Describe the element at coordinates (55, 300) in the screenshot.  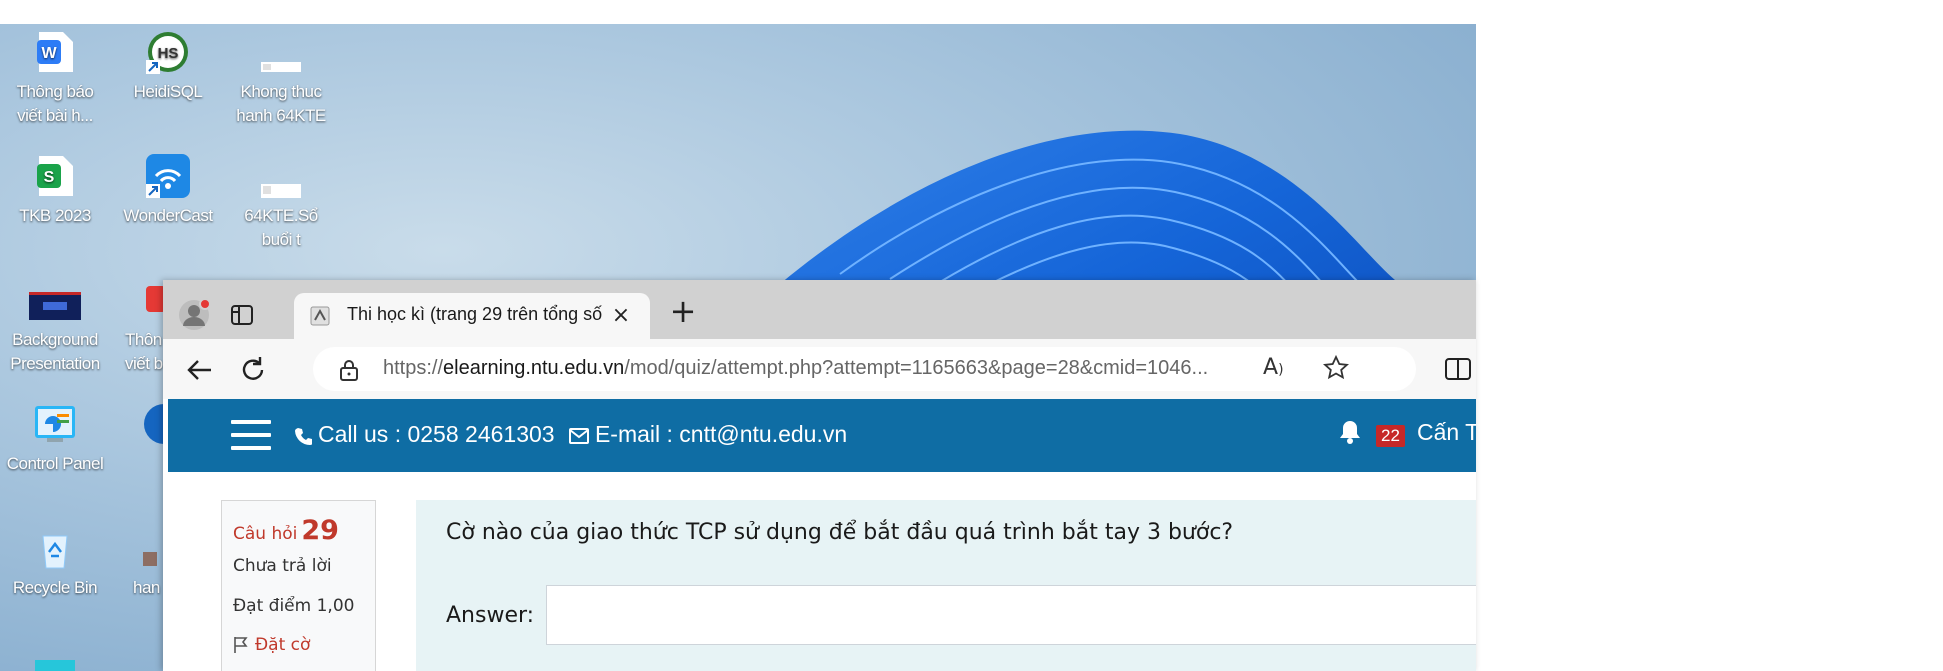
I see `presentation-icon` at that location.